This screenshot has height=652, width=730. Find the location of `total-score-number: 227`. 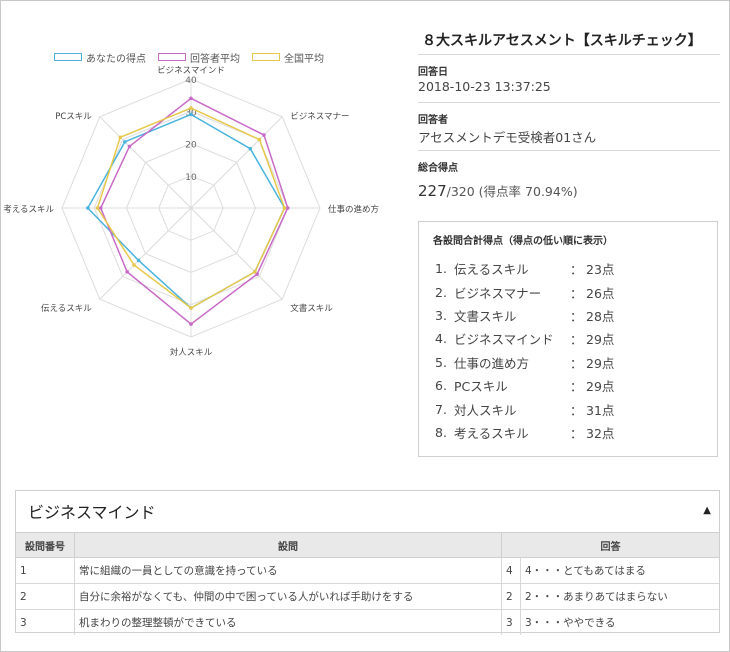

total-score-number: 227 is located at coordinates (432, 191).